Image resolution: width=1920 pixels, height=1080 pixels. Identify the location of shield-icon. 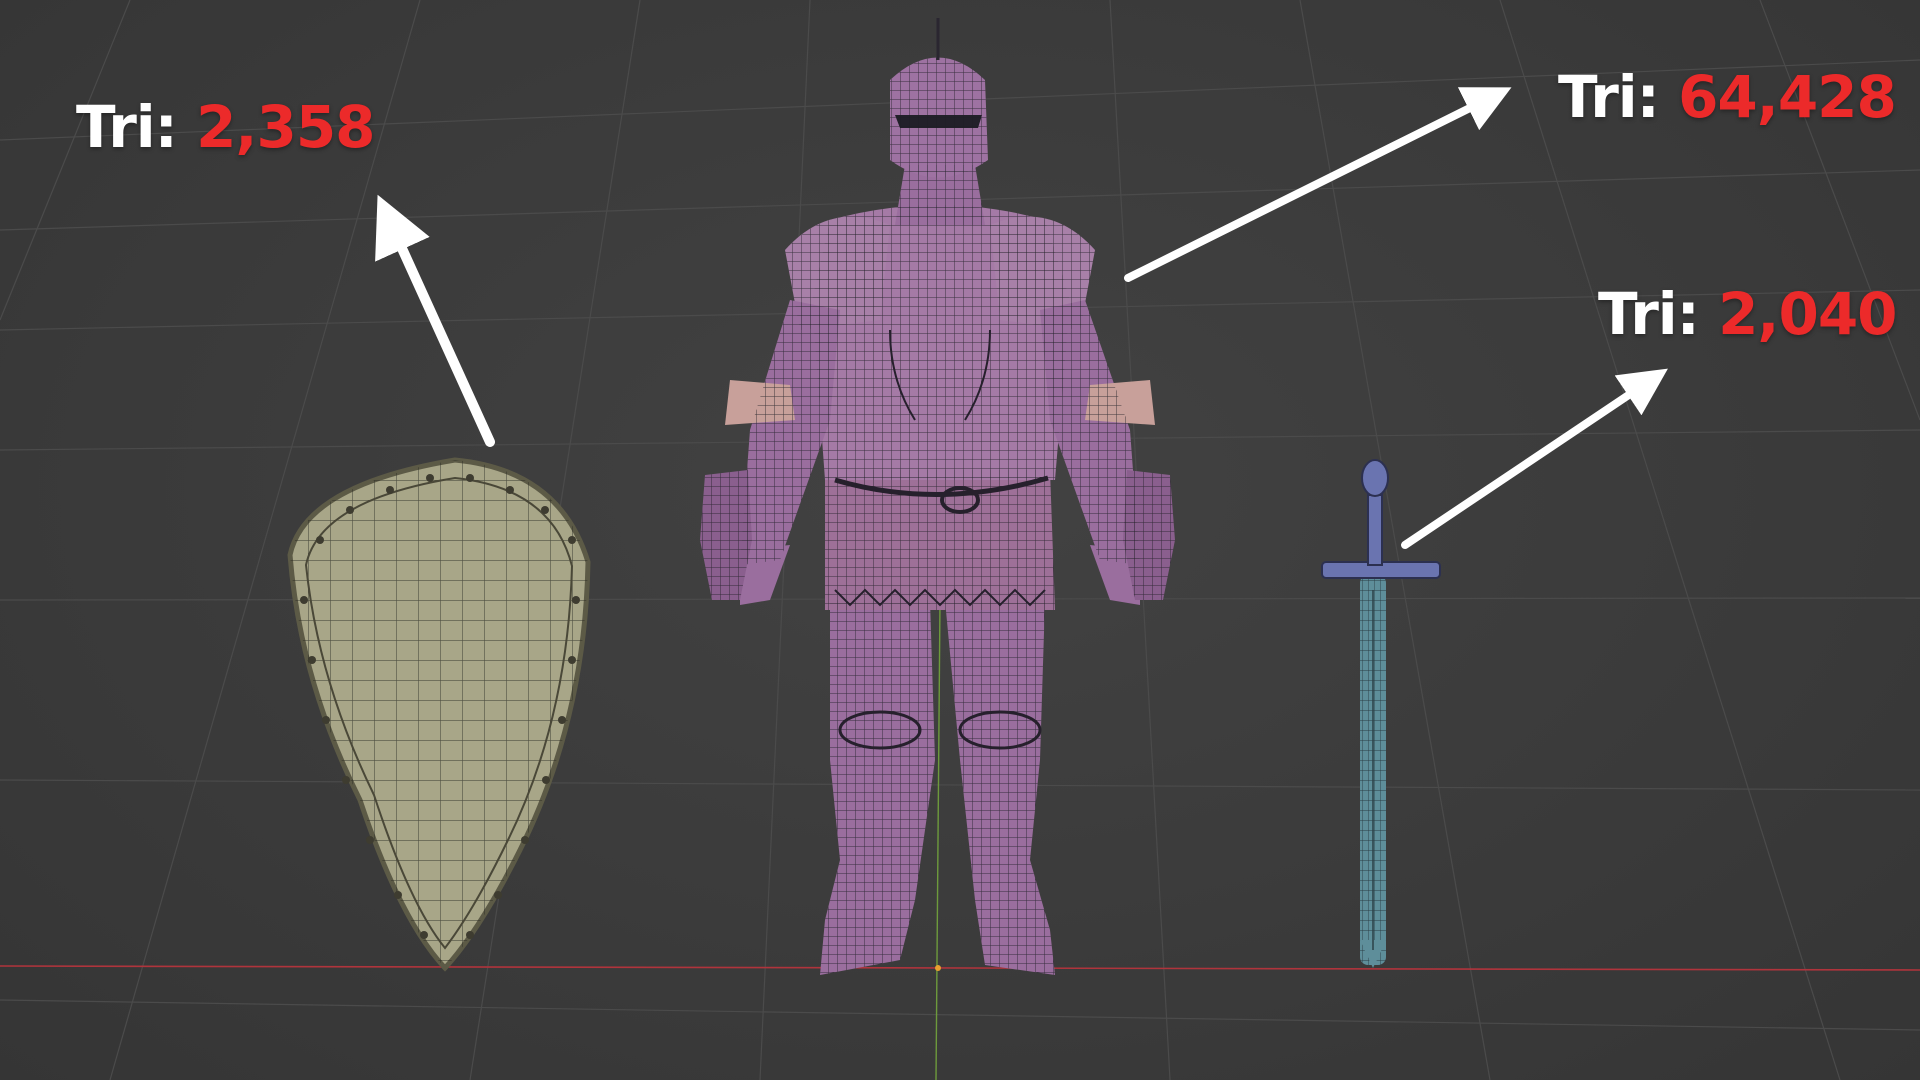
(439, 714).